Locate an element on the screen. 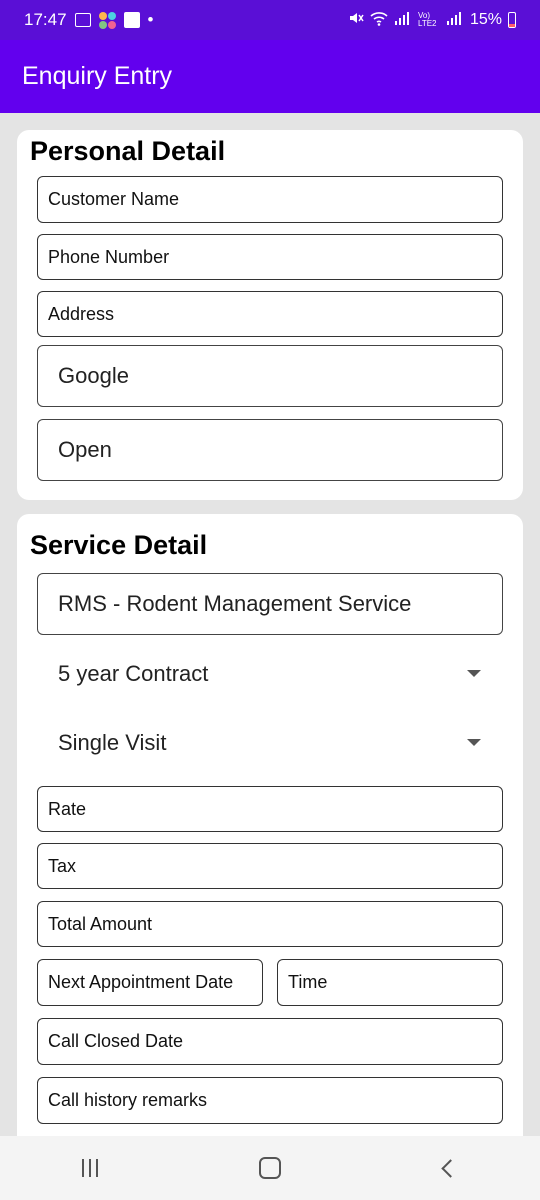 This screenshot has width=540, height=1200. system-navigation-bar is located at coordinates (270, 1168).